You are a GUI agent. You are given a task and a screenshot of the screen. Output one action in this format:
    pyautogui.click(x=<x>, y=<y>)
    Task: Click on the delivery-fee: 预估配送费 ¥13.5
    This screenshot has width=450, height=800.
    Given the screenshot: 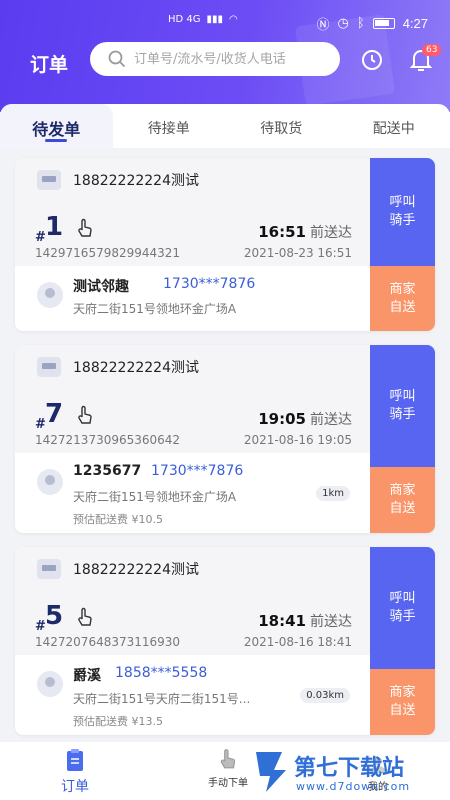 What is the action you would take?
    pyautogui.click(x=118, y=721)
    